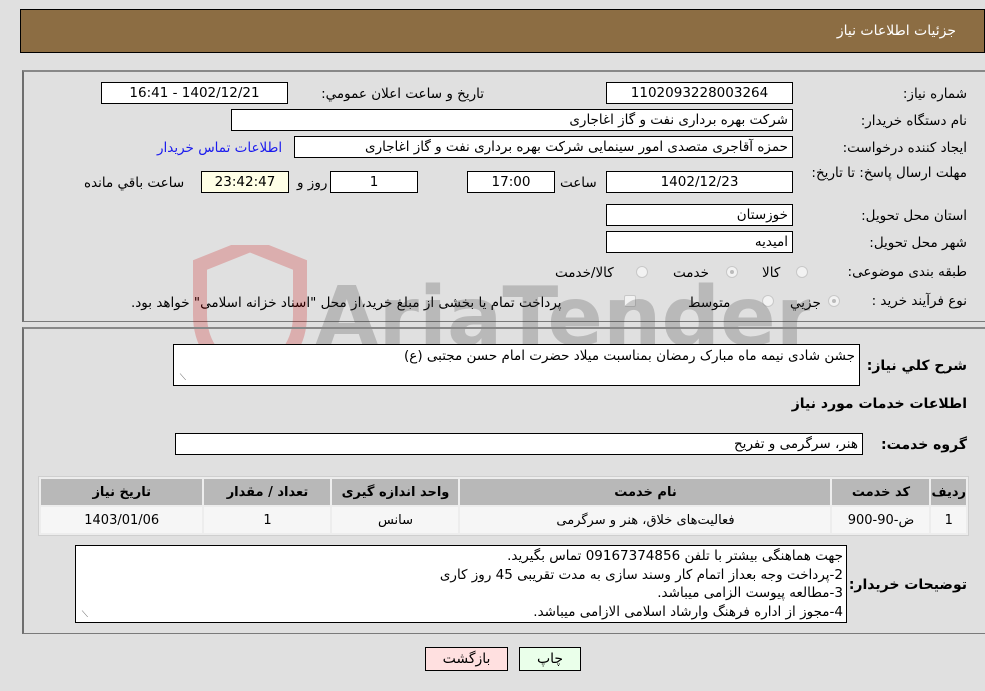 The width and height of the screenshot is (985, 691). What do you see at coordinates (645, 492) in the screenshot?
I see `col-service-name: نام خدمت` at bounding box center [645, 492].